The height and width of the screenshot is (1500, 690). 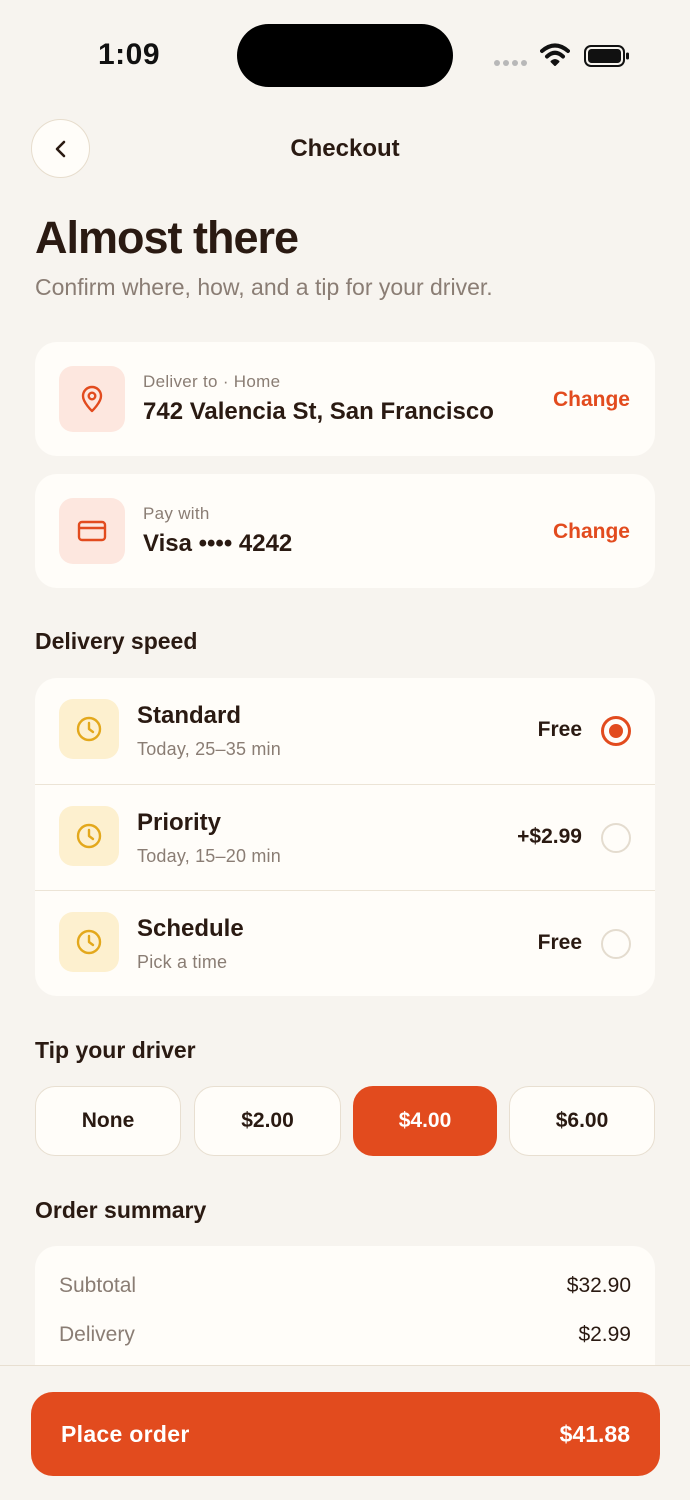 What do you see at coordinates (549, 836) in the screenshot?
I see `speed-option-price: +$2.99` at bounding box center [549, 836].